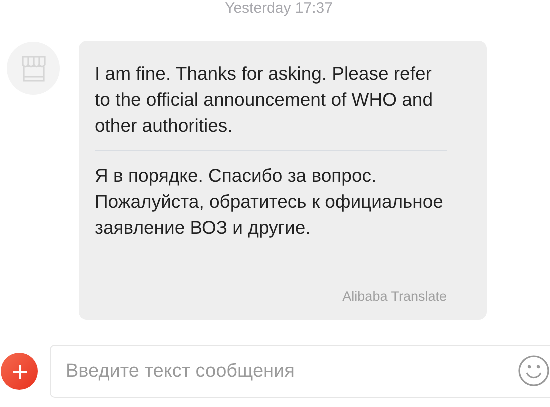 The height and width of the screenshot is (407, 550). What do you see at coordinates (300, 371) in the screenshot?
I see `message-input: Введите текст сообщения` at bounding box center [300, 371].